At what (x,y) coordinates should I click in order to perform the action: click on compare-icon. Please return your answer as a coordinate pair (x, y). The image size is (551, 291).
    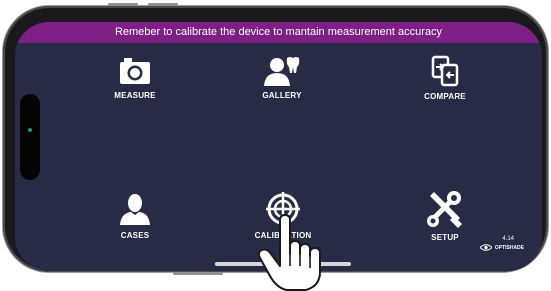
    Looking at the image, I should click on (445, 71).